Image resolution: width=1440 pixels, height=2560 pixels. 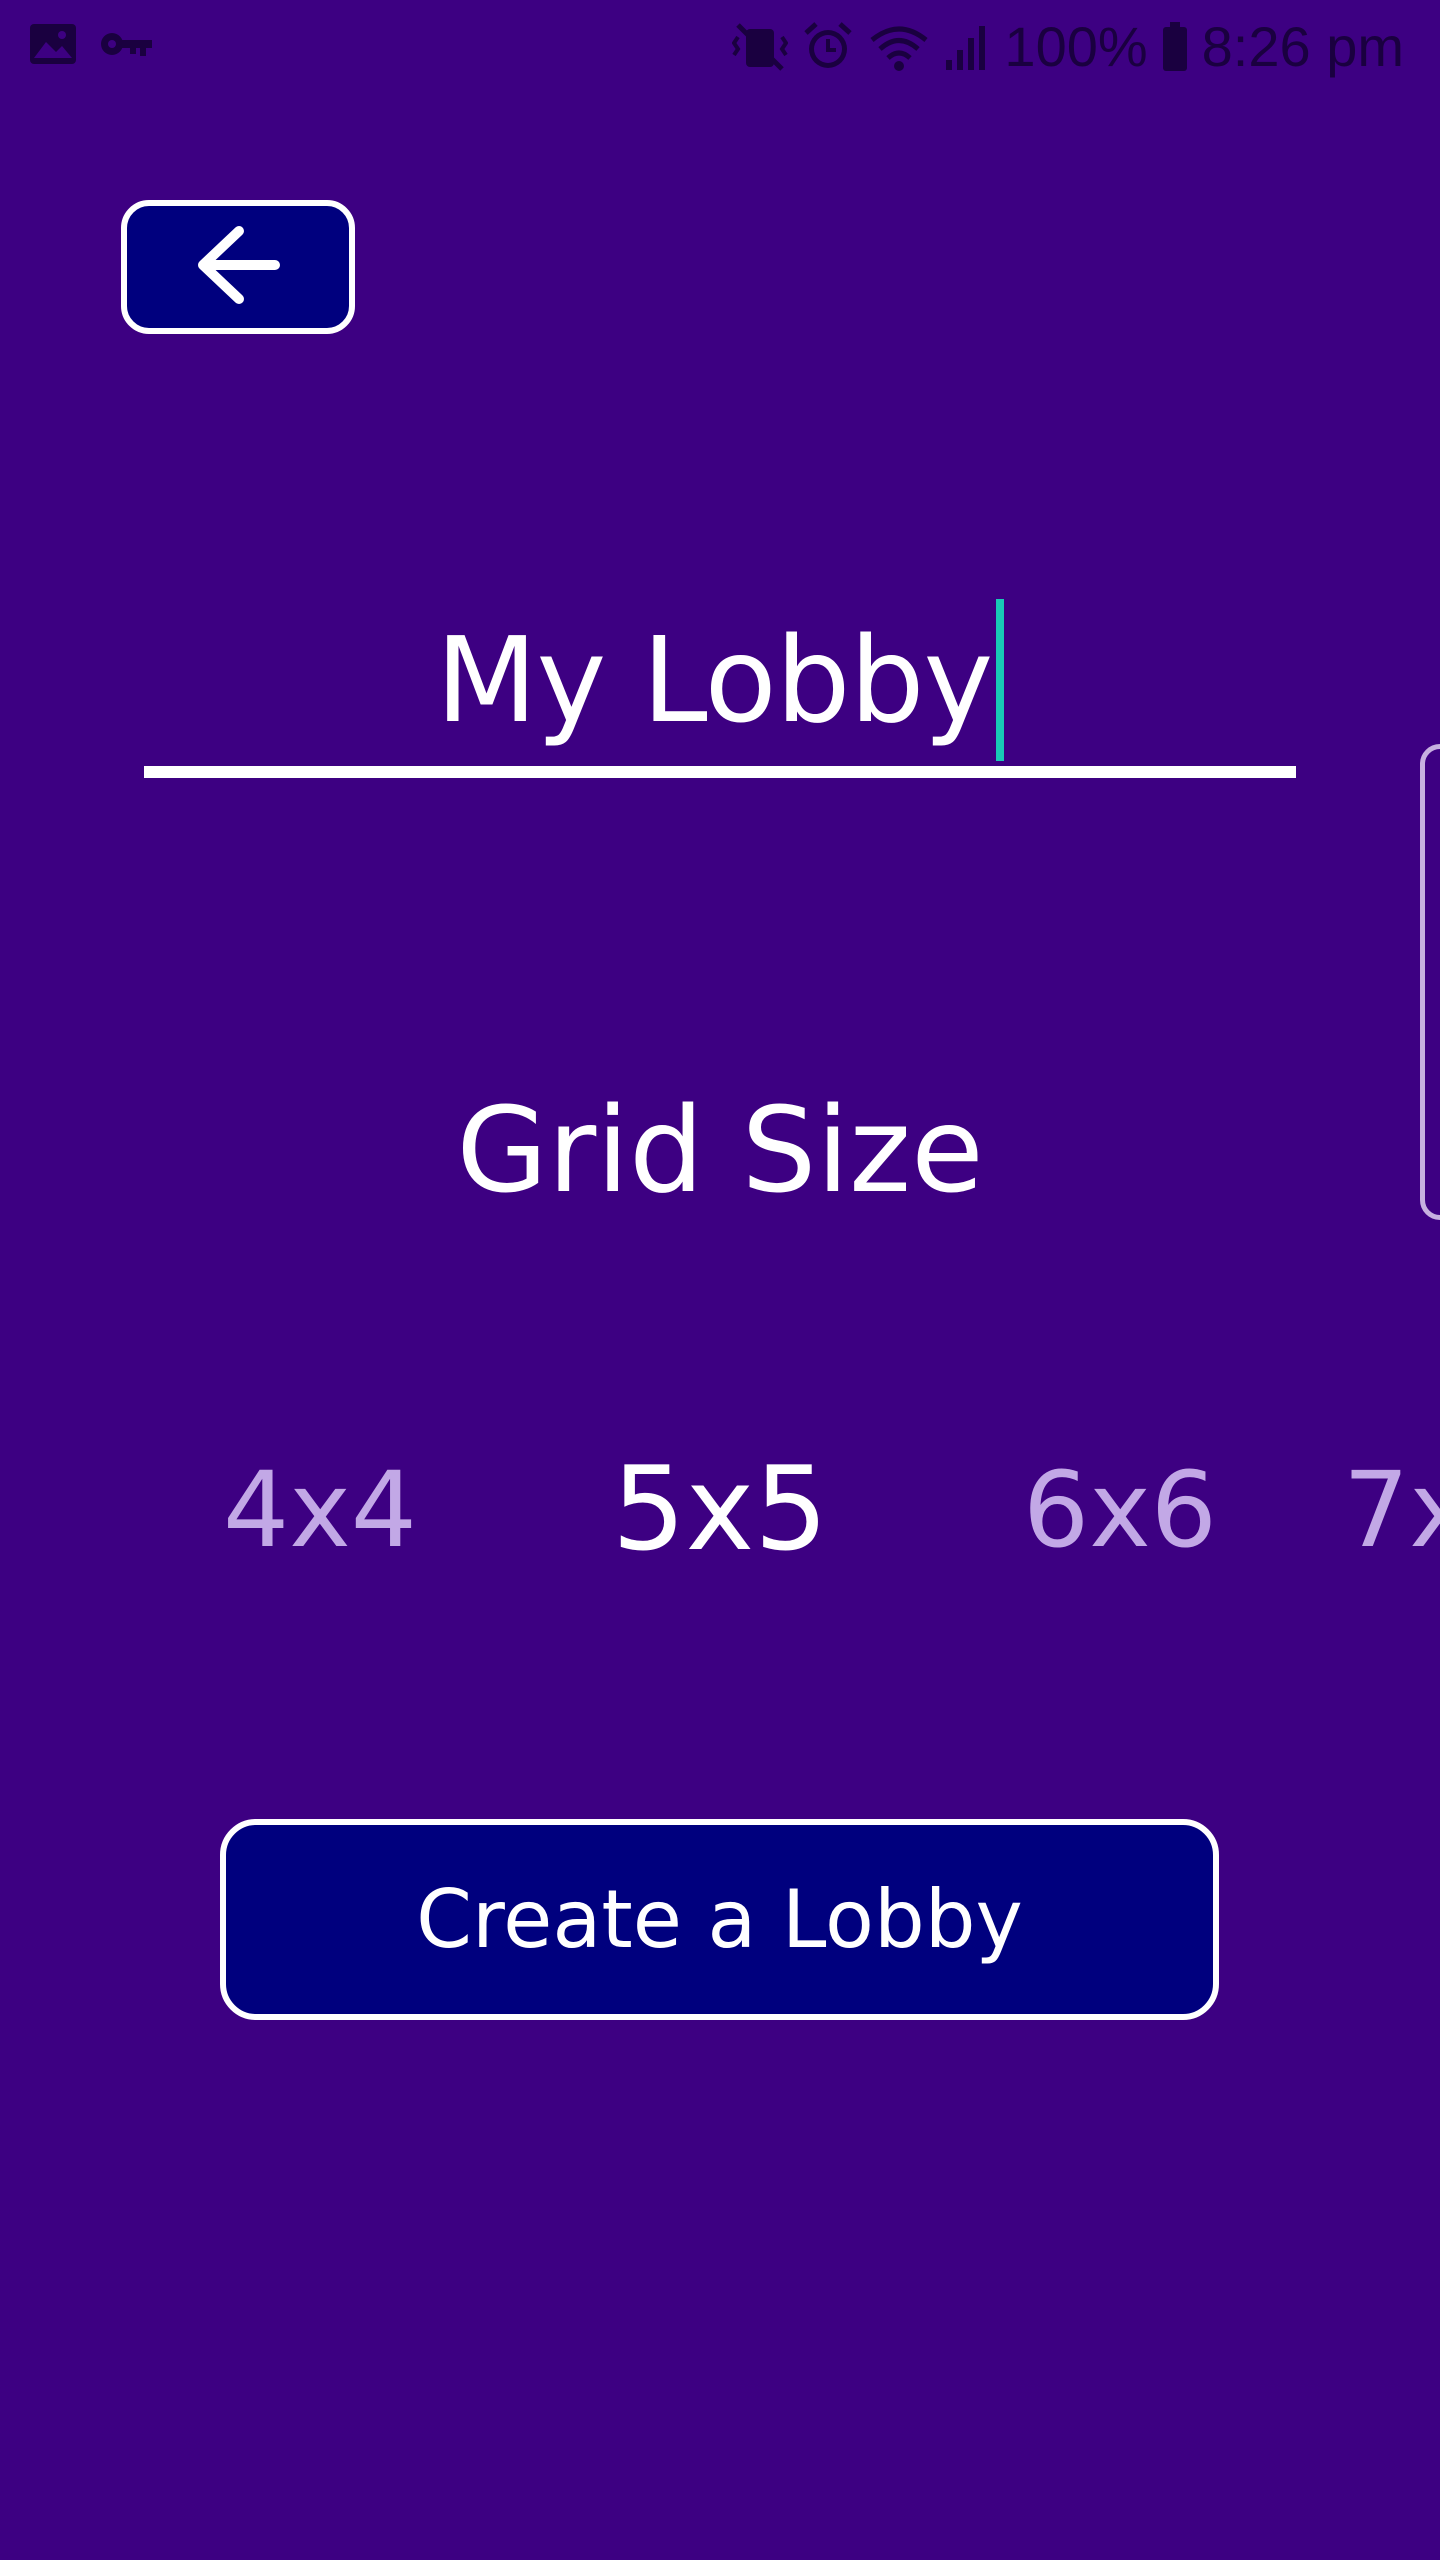 I want to click on signal-icon, so click(x=967, y=47).